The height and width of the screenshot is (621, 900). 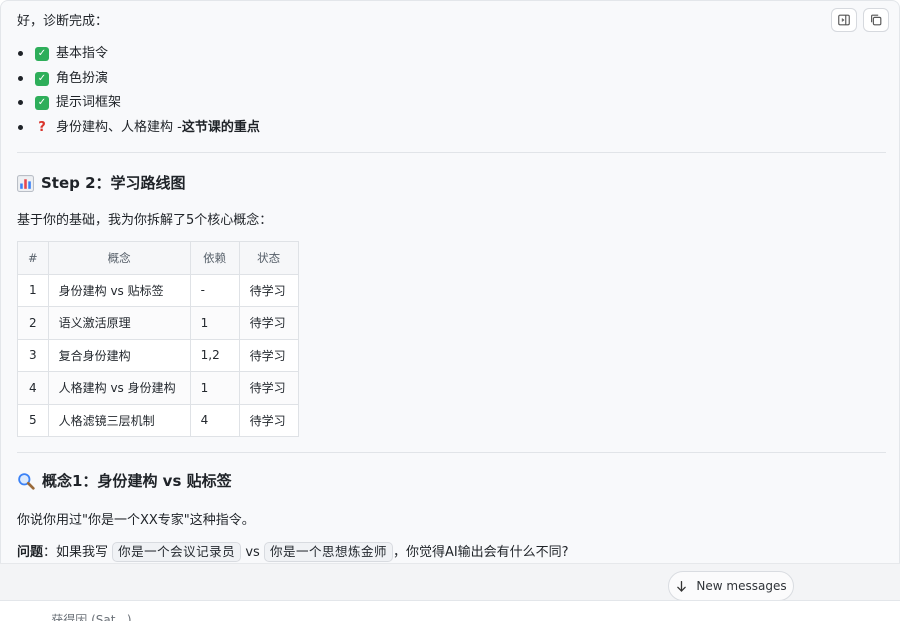 What do you see at coordinates (158, 323) in the screenshot?
I see `table-row: 2 语义激活原理 1 待学习` at bounding box center [158, 323].